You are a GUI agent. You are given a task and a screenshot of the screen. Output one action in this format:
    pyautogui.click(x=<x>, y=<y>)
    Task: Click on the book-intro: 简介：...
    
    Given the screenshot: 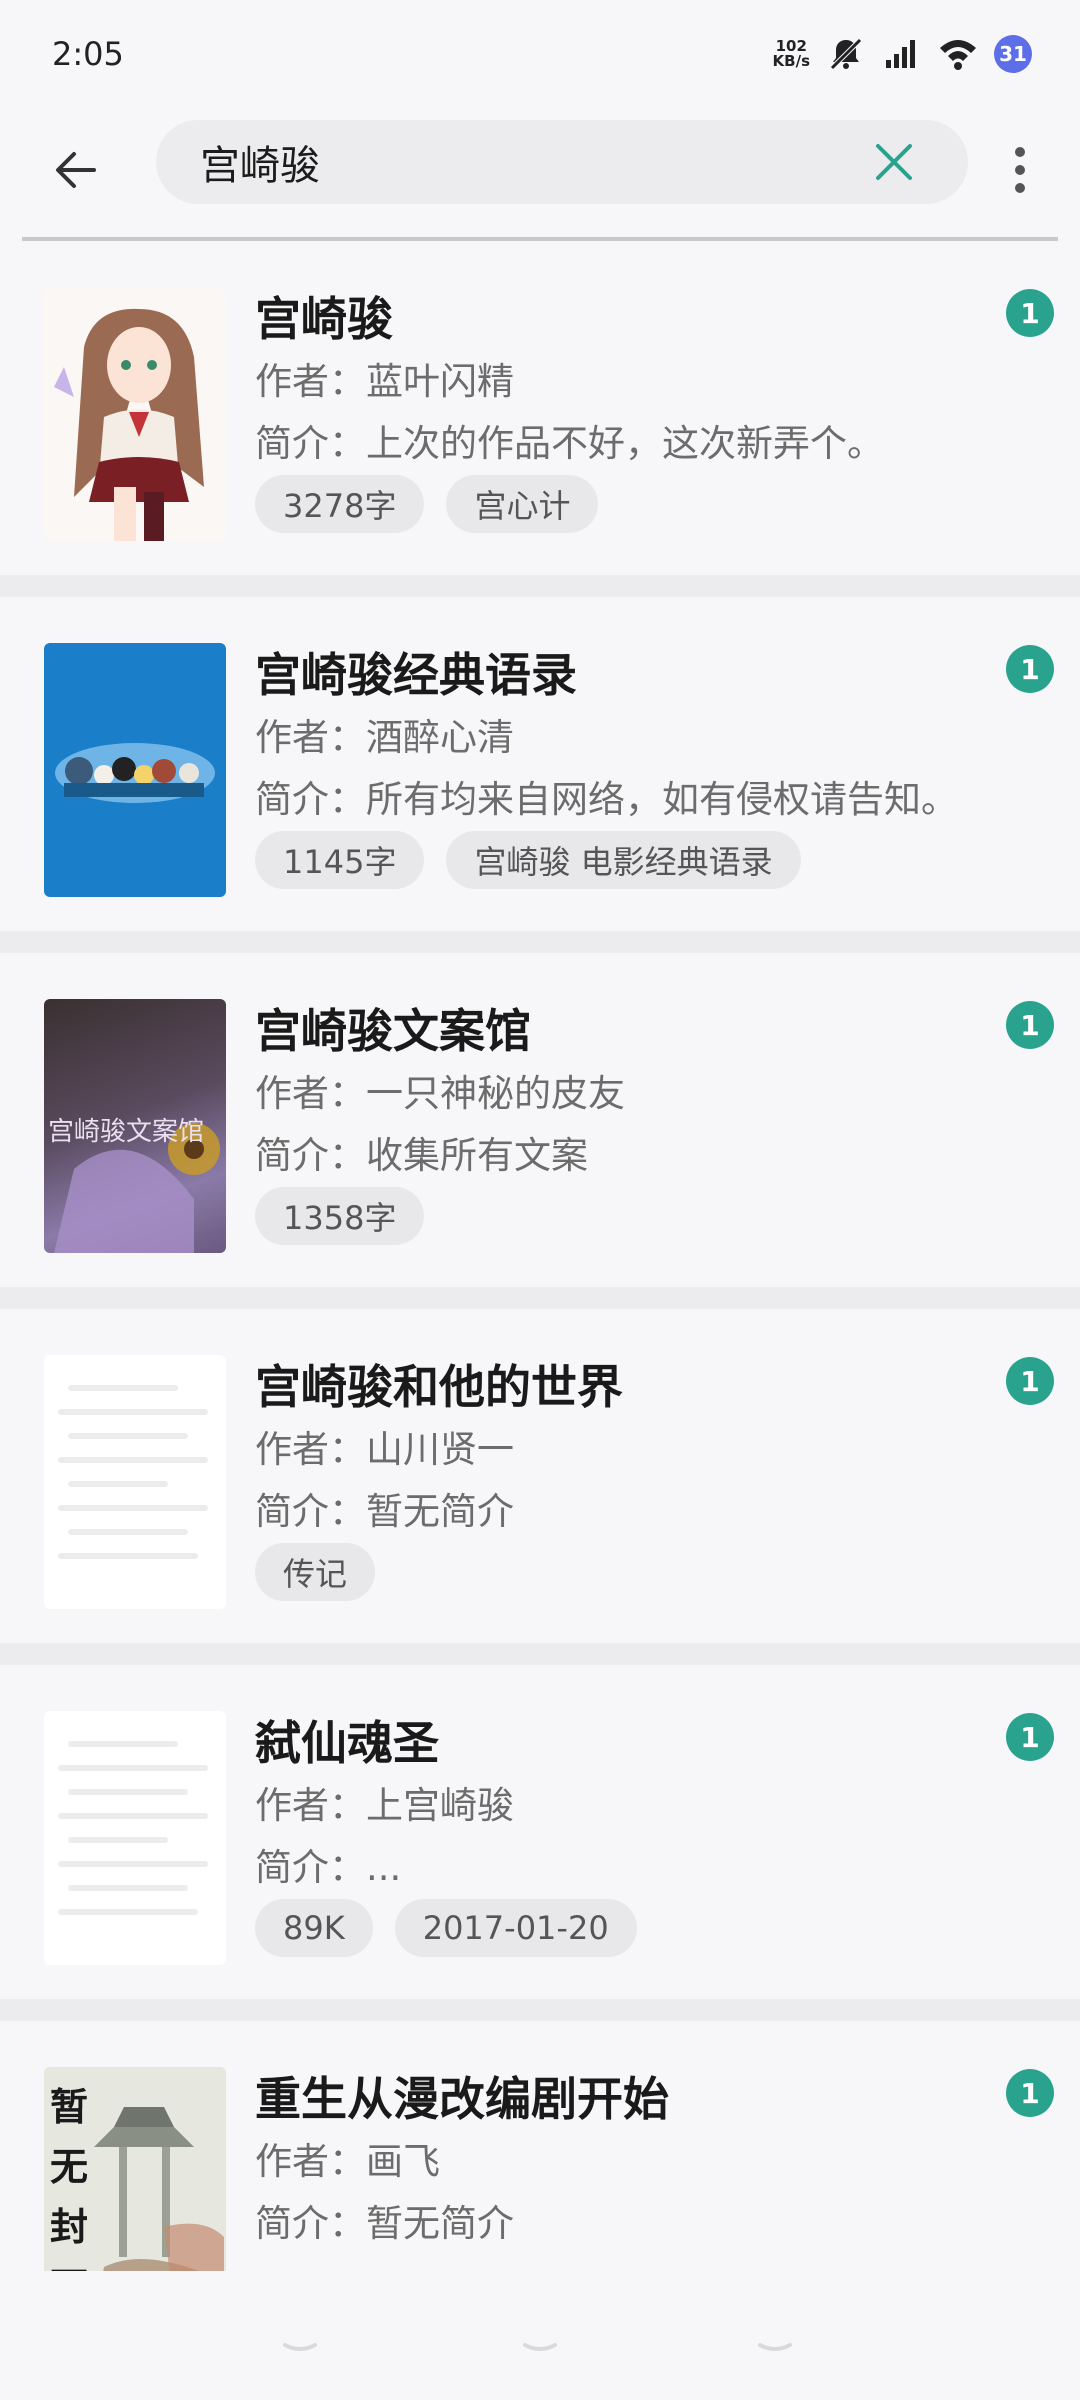 What is the action you would take?
    pyautogui.click(x=328, y=1867)
    